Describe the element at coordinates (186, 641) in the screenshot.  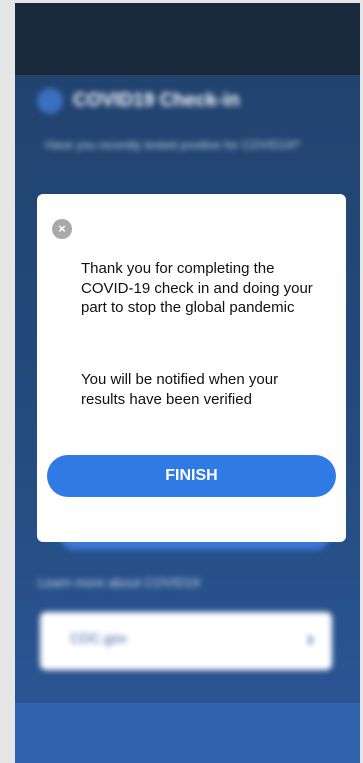
I see `cdc-link-card: CDC.gov ›` at that location.